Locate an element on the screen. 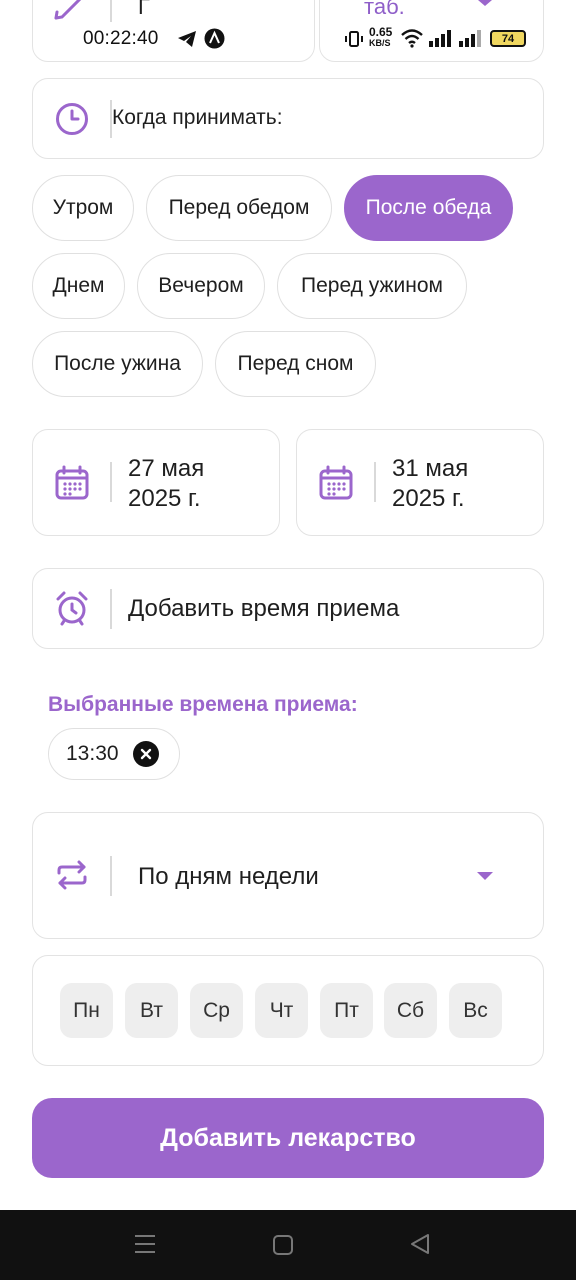 The width and height of the screenshot is (576, 1280). telegram-icon is located at coordinates (187, 39).